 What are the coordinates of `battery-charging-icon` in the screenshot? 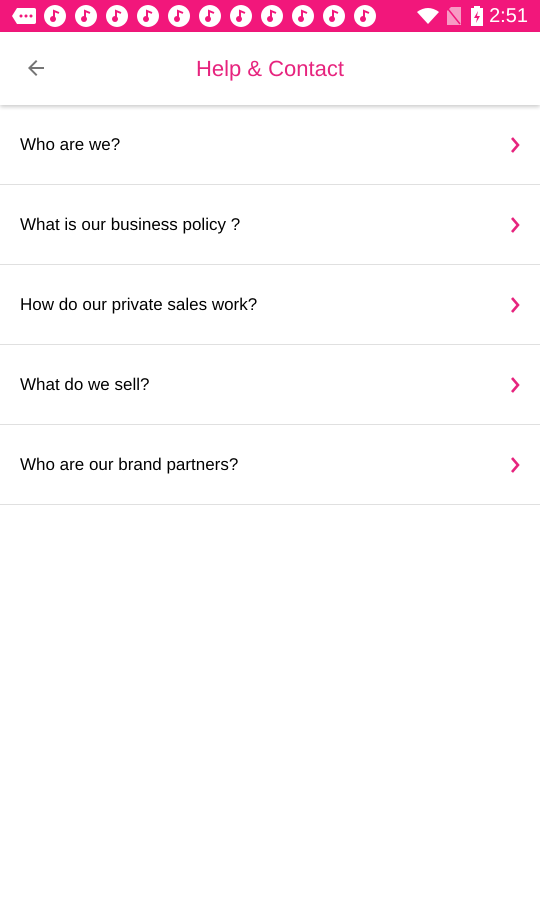 It's located at (477, 16).